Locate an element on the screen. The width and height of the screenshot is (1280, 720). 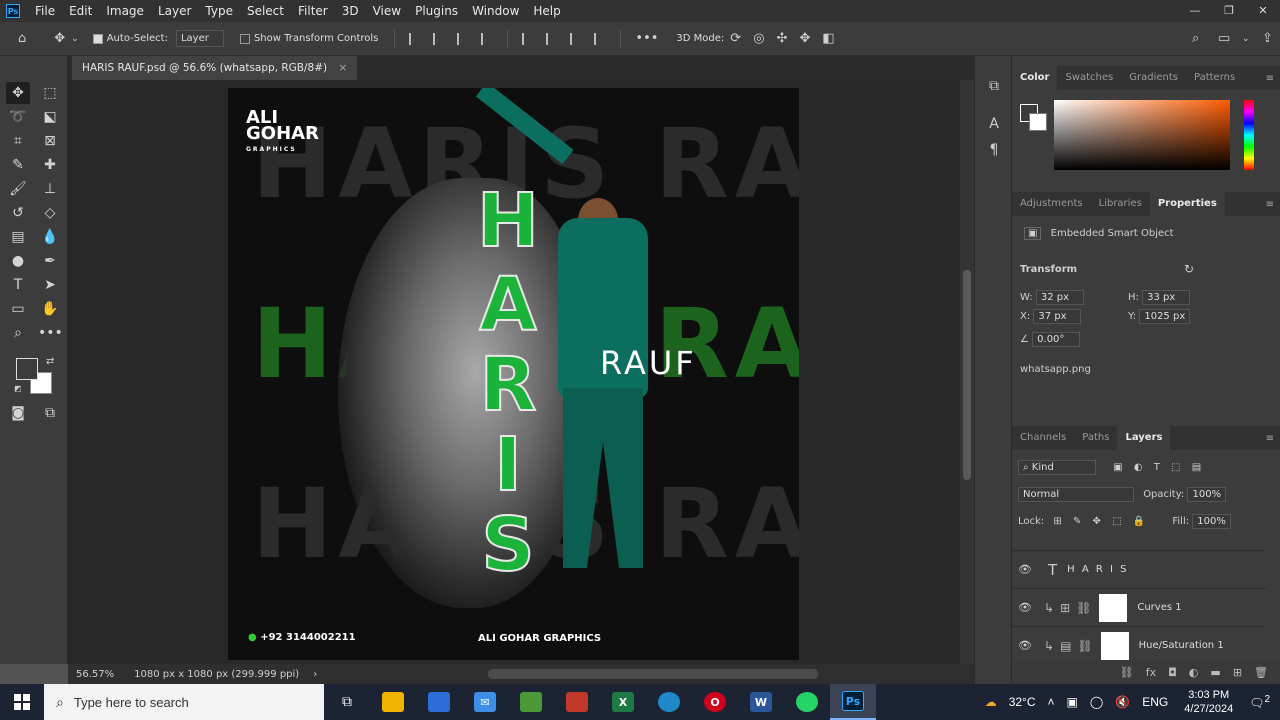
tab-swatches: Swatches is located at coordinates (1089, 78).